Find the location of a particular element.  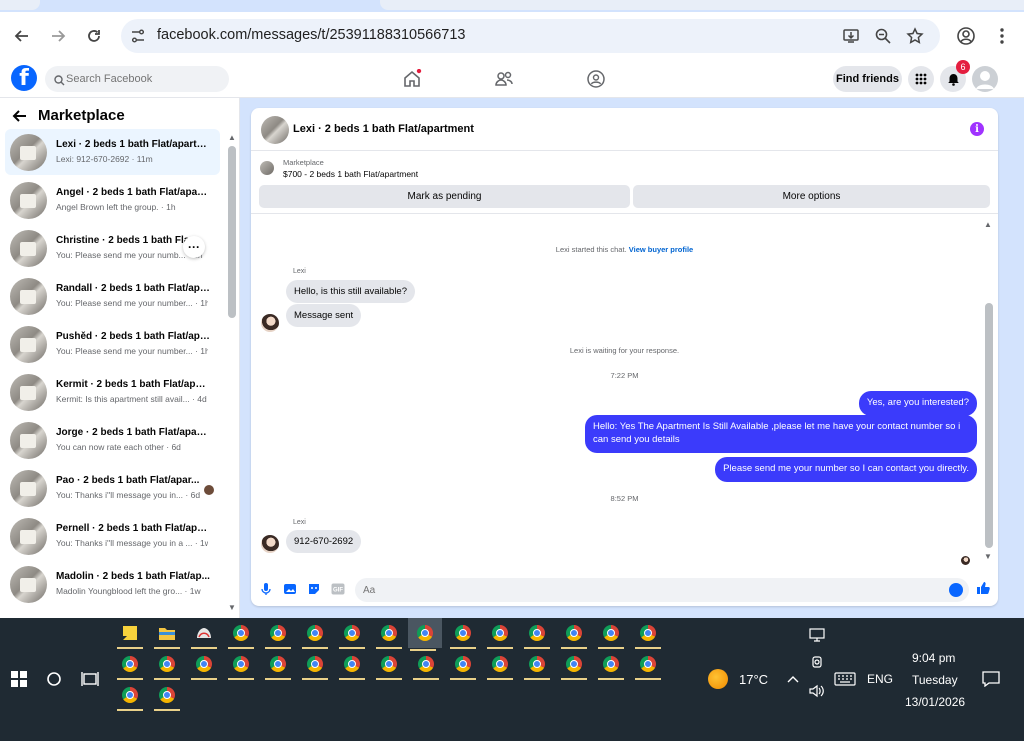

facebook-logo: f is located at coordinates (24, 78).